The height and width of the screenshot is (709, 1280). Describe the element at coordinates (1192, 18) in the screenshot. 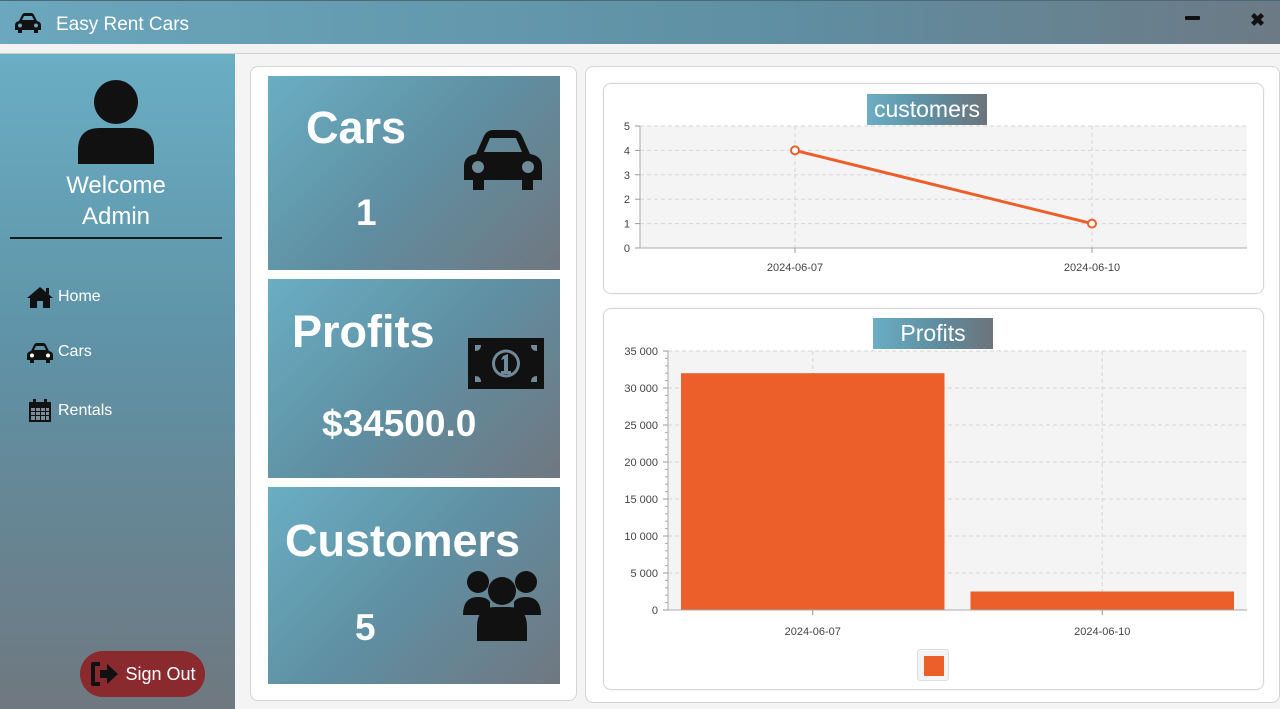

I see `minimize-icon` at that location.